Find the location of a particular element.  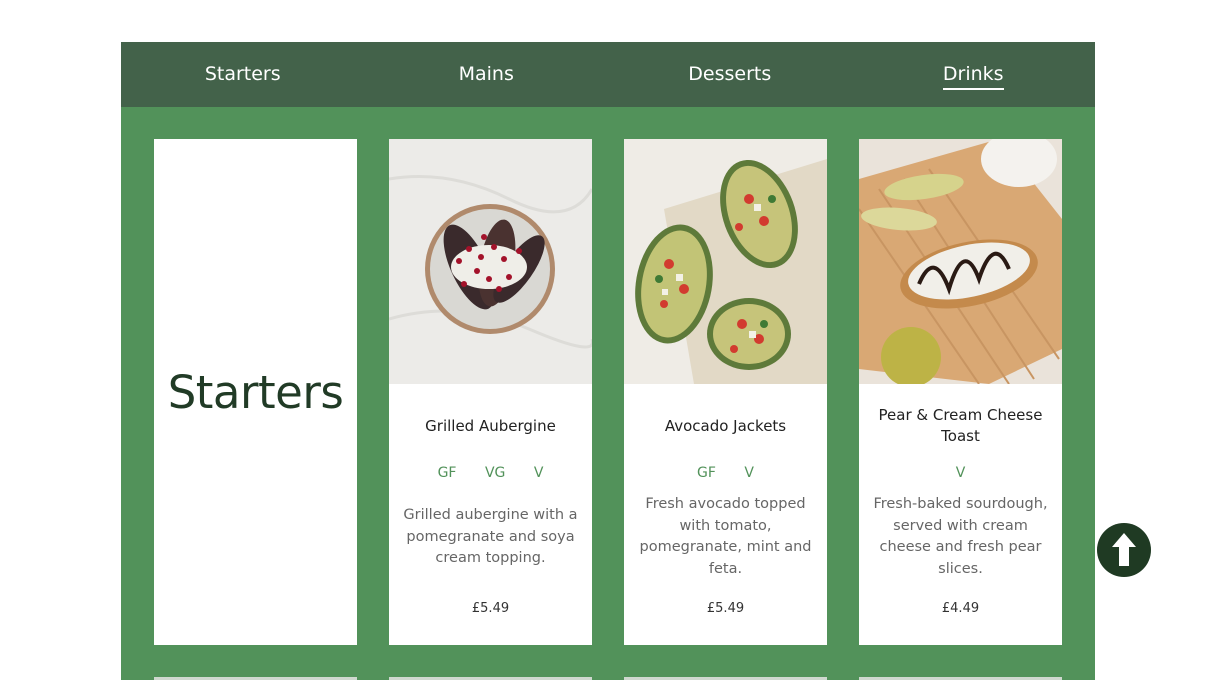

arrow-up-icon is located at coordinates (1124, 549).